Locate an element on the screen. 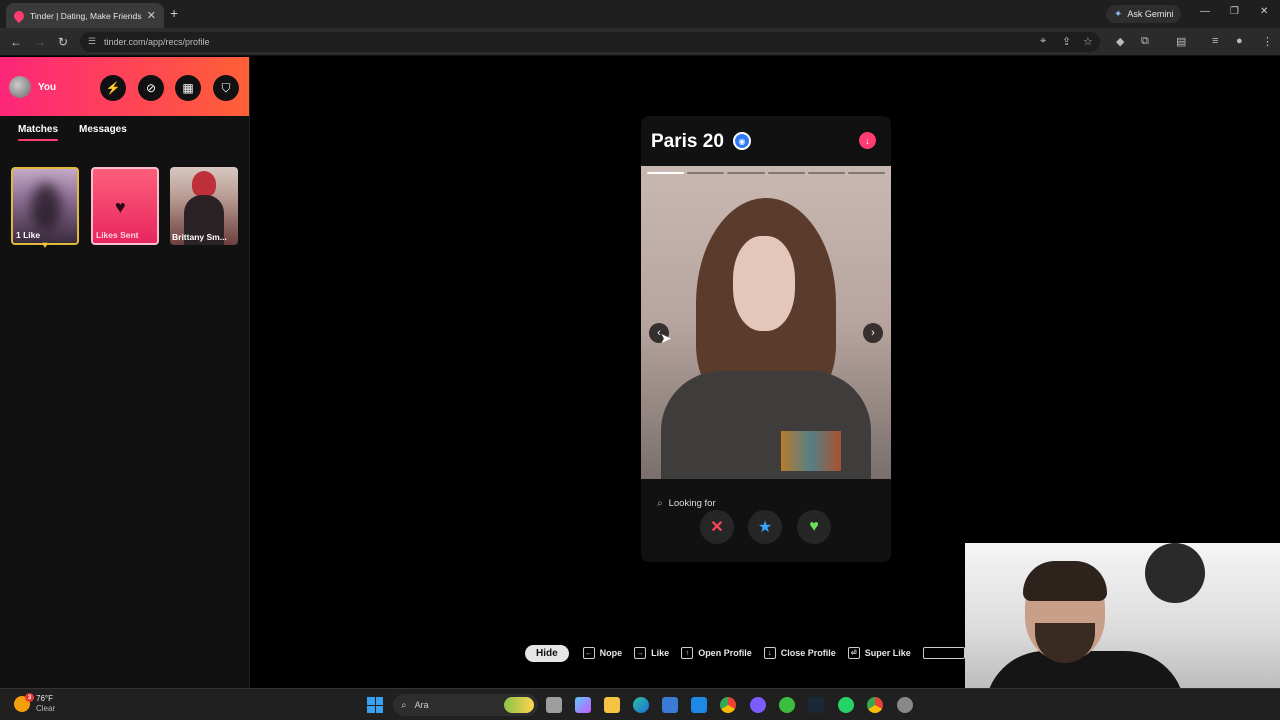 This screenshot has height=720, width=1280. shortcut-label: Open Profile is located at coordinates (725, 653).